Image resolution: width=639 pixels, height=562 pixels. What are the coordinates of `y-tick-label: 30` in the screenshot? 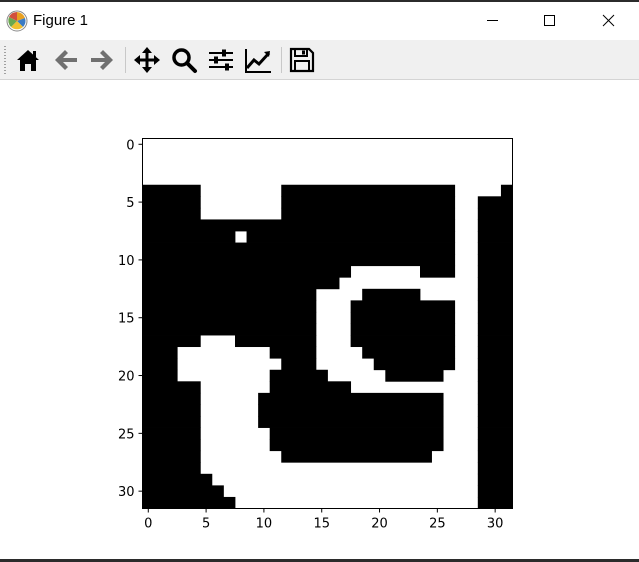 It's located at (126, 492).